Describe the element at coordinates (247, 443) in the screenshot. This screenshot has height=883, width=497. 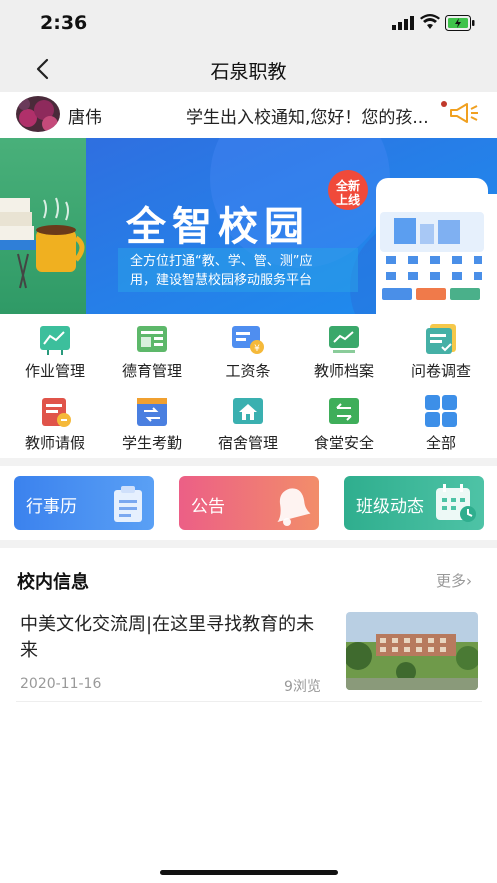
I see `grid-item-label: 宿舍管理` at that location.